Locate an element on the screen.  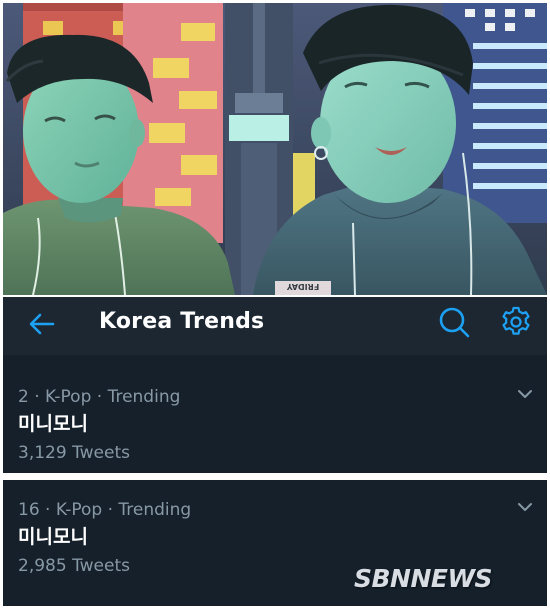
search-icon is located at coordinates (454, 322).